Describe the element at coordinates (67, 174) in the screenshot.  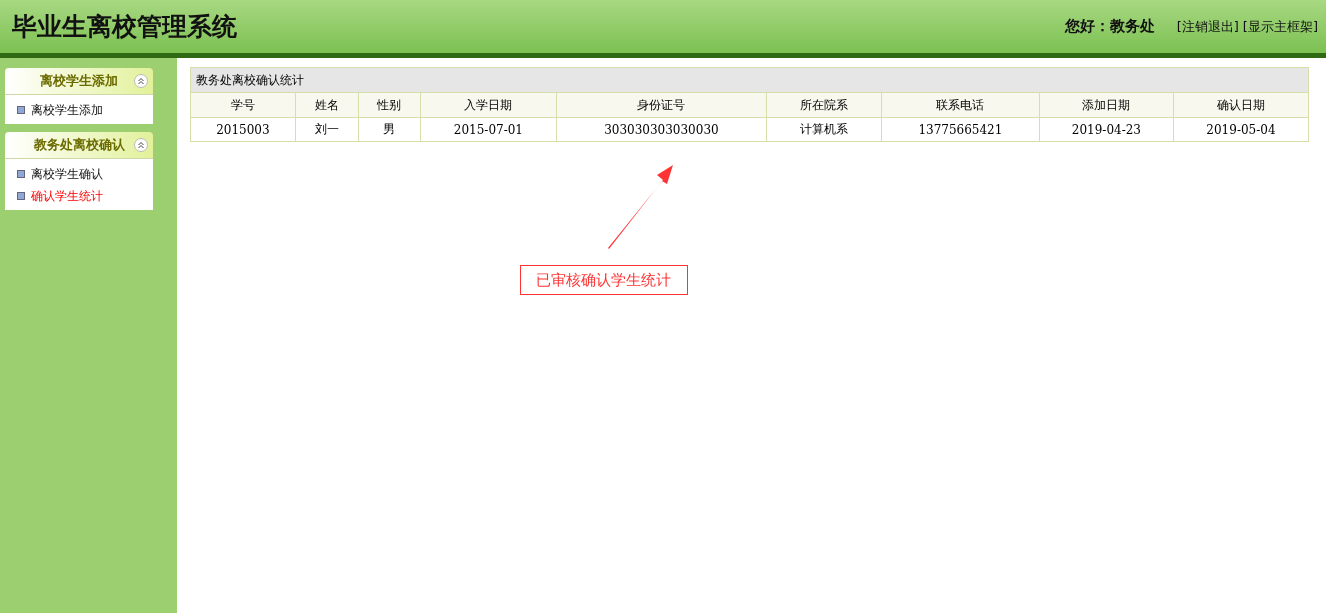
I see `menu-item: 离校学生确认` at that location.